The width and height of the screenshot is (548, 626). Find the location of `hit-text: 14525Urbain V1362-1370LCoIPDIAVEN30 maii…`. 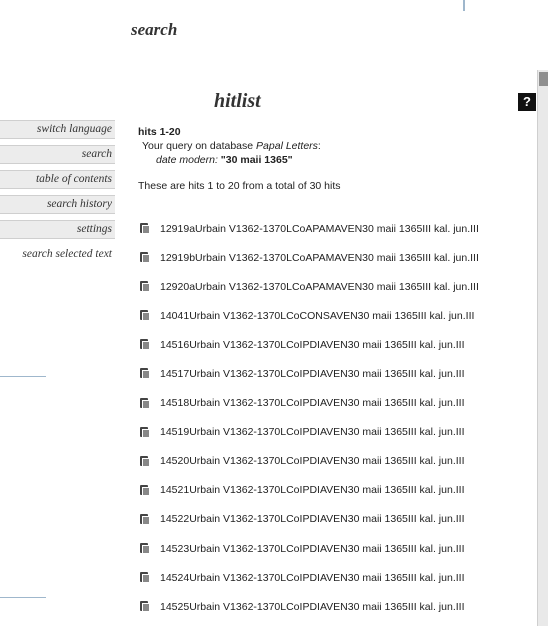

hit-text: 14525Urbain V1362-1370LCoIPDIAVEN30 maii… is located at coordinates (312, 607).